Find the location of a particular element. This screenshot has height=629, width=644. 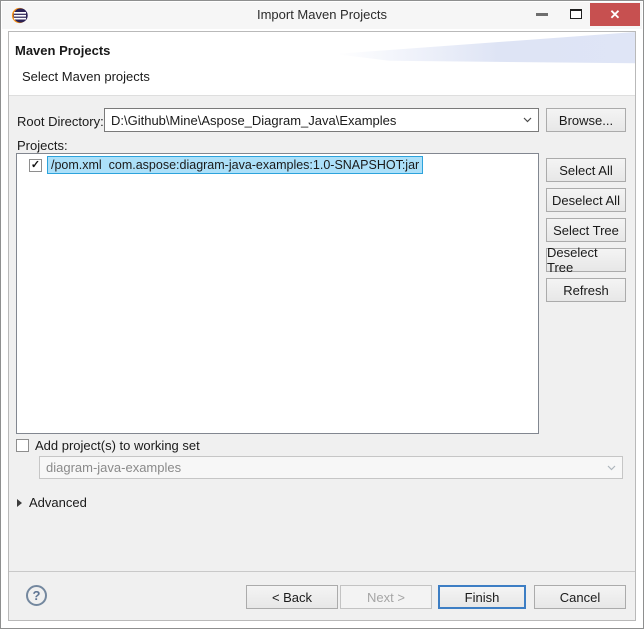

titlebar: Import Maven Projects ✕ is located at coordinates (322, 15).